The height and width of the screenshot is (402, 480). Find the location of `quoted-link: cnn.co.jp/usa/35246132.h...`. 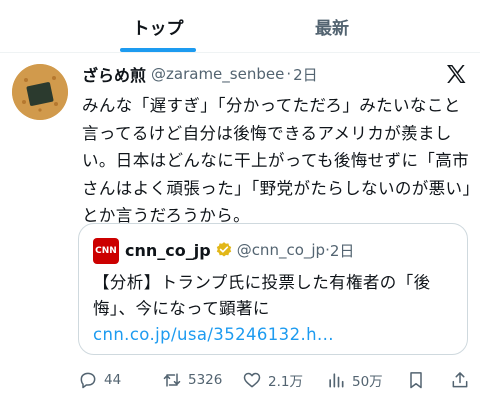

quoted-link: cnn.co.jp/usa/35246132.h... is located at coordinates (213, 334).